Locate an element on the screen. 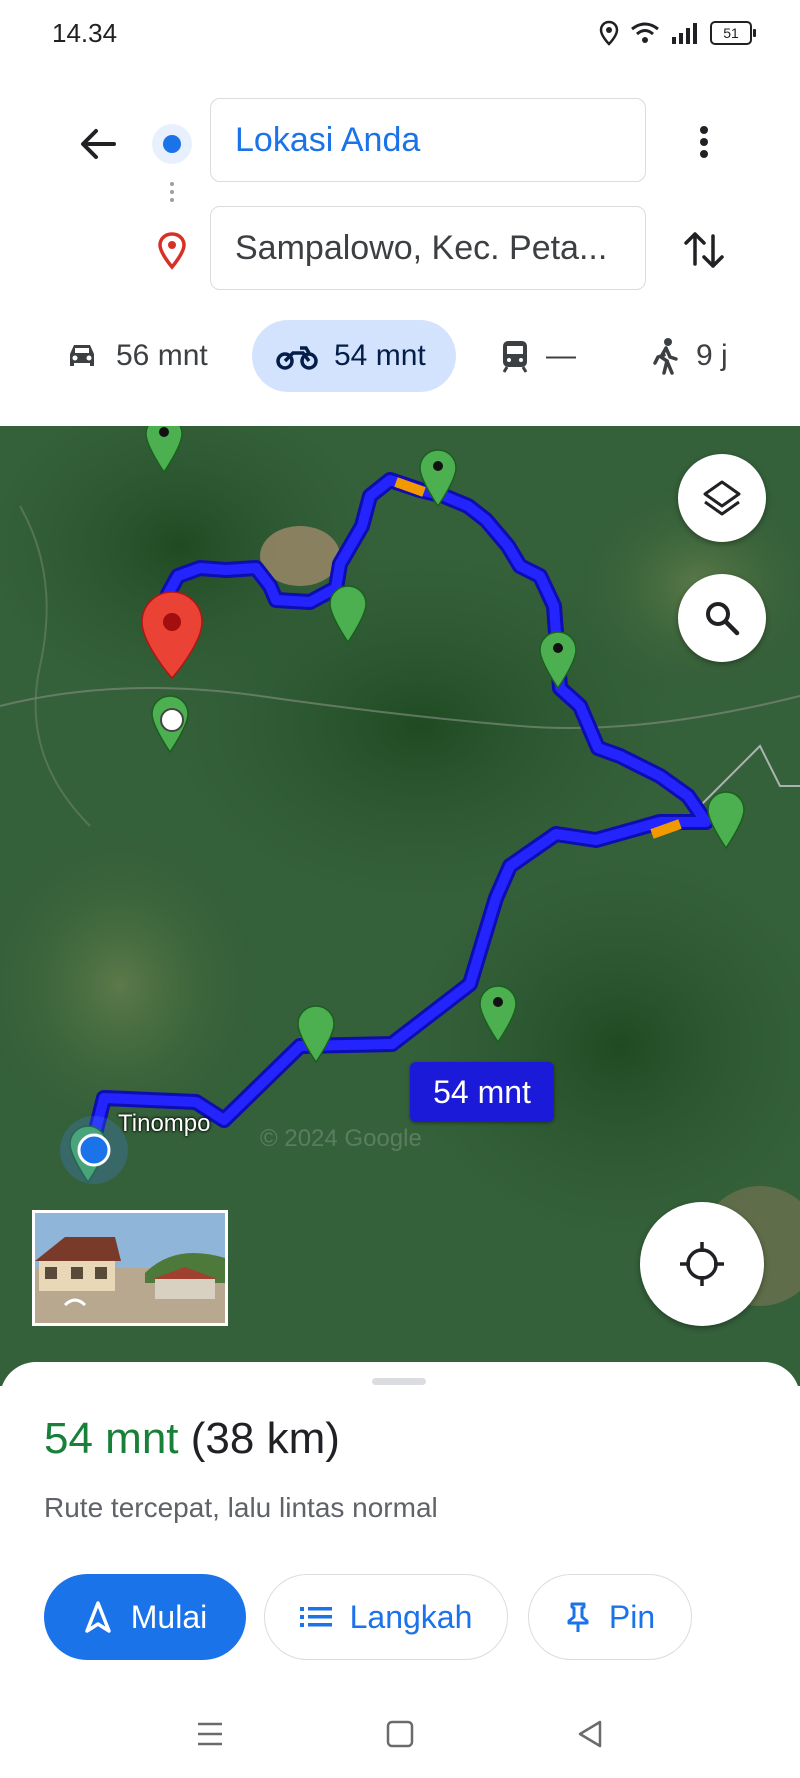  steps-button: Langkah is located at coordinates (386, 1617).